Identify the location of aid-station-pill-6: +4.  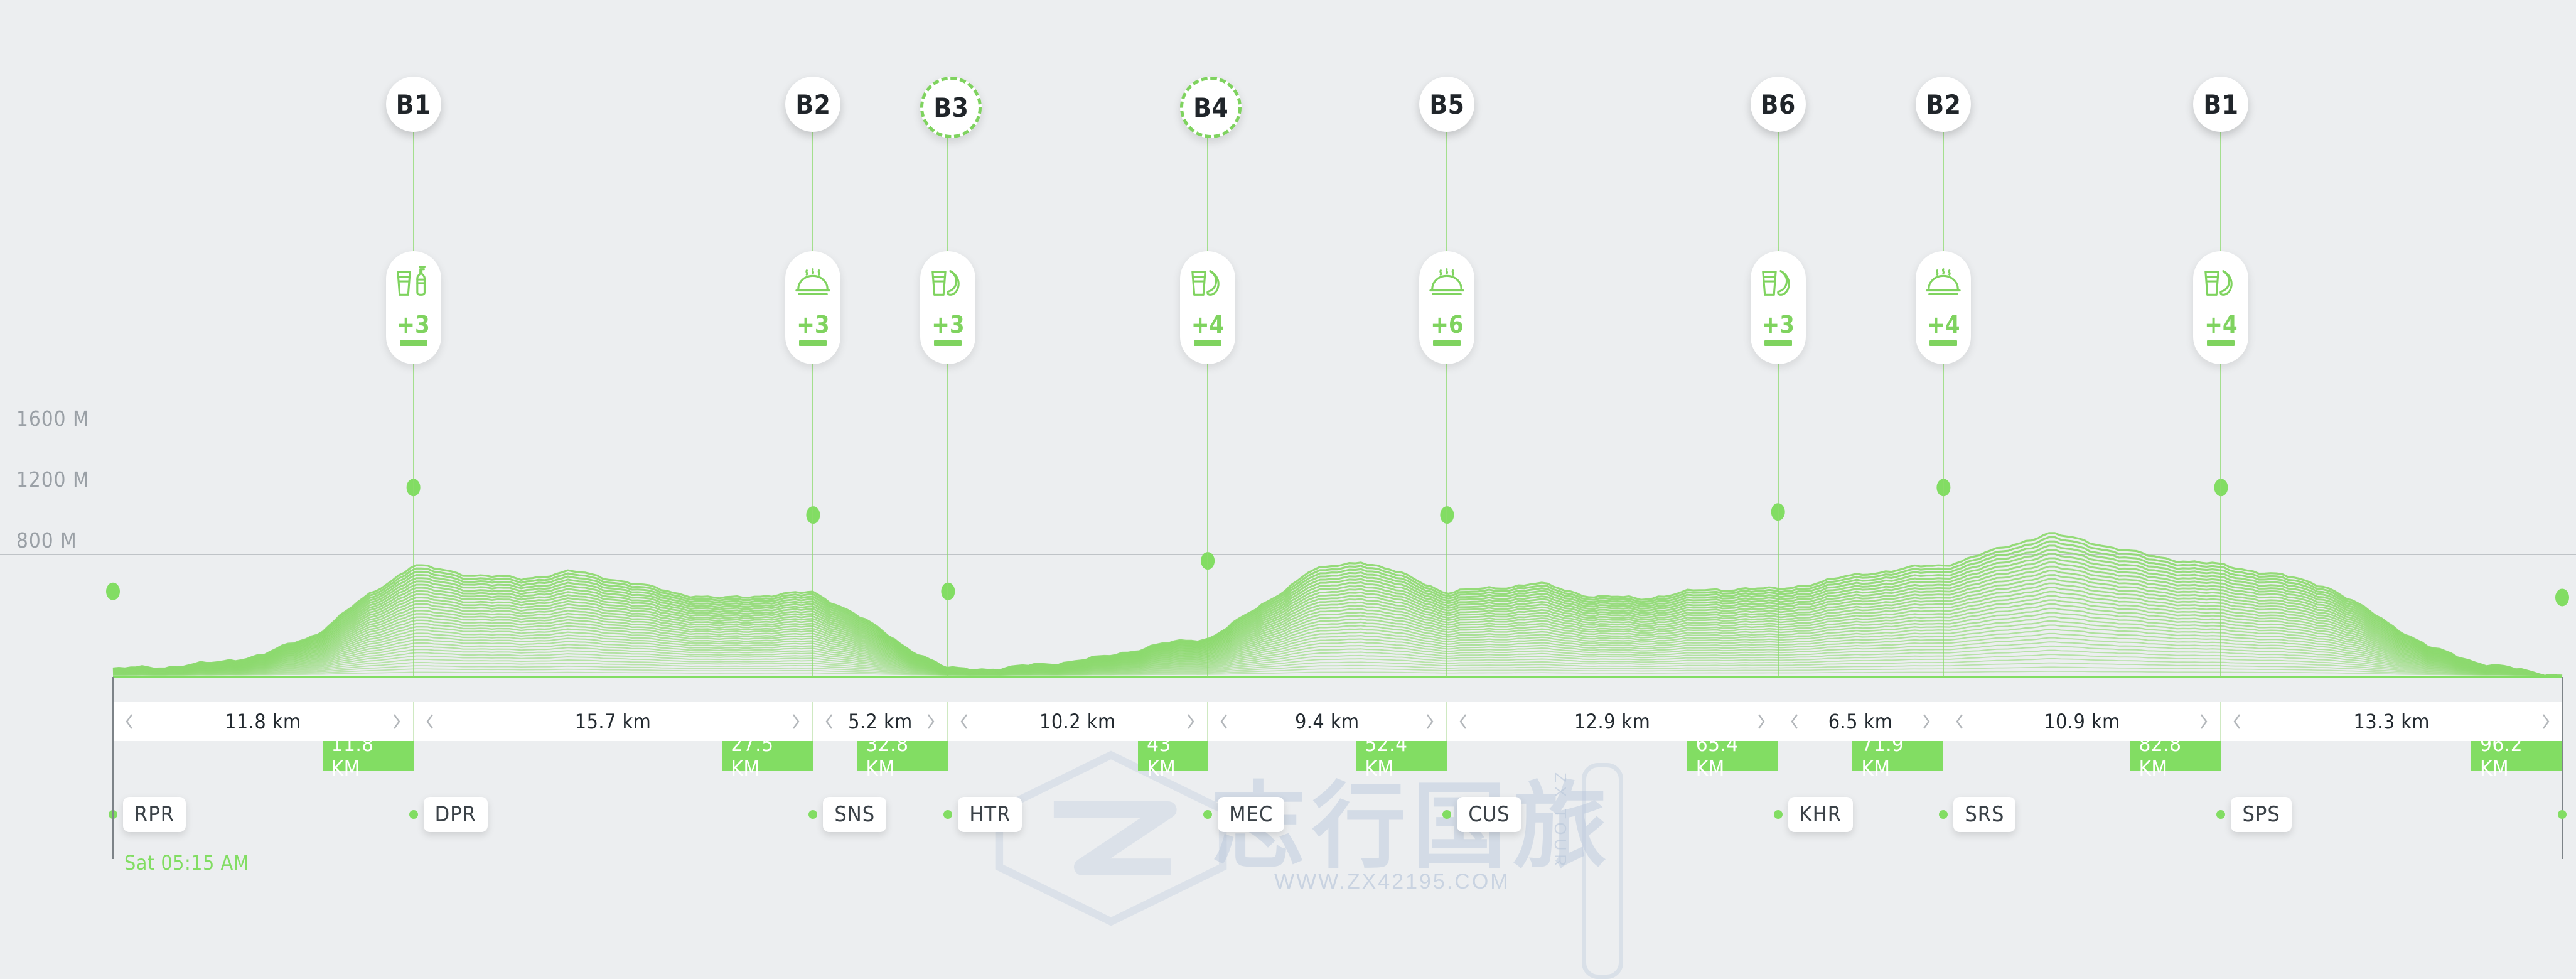
(1944, 307).